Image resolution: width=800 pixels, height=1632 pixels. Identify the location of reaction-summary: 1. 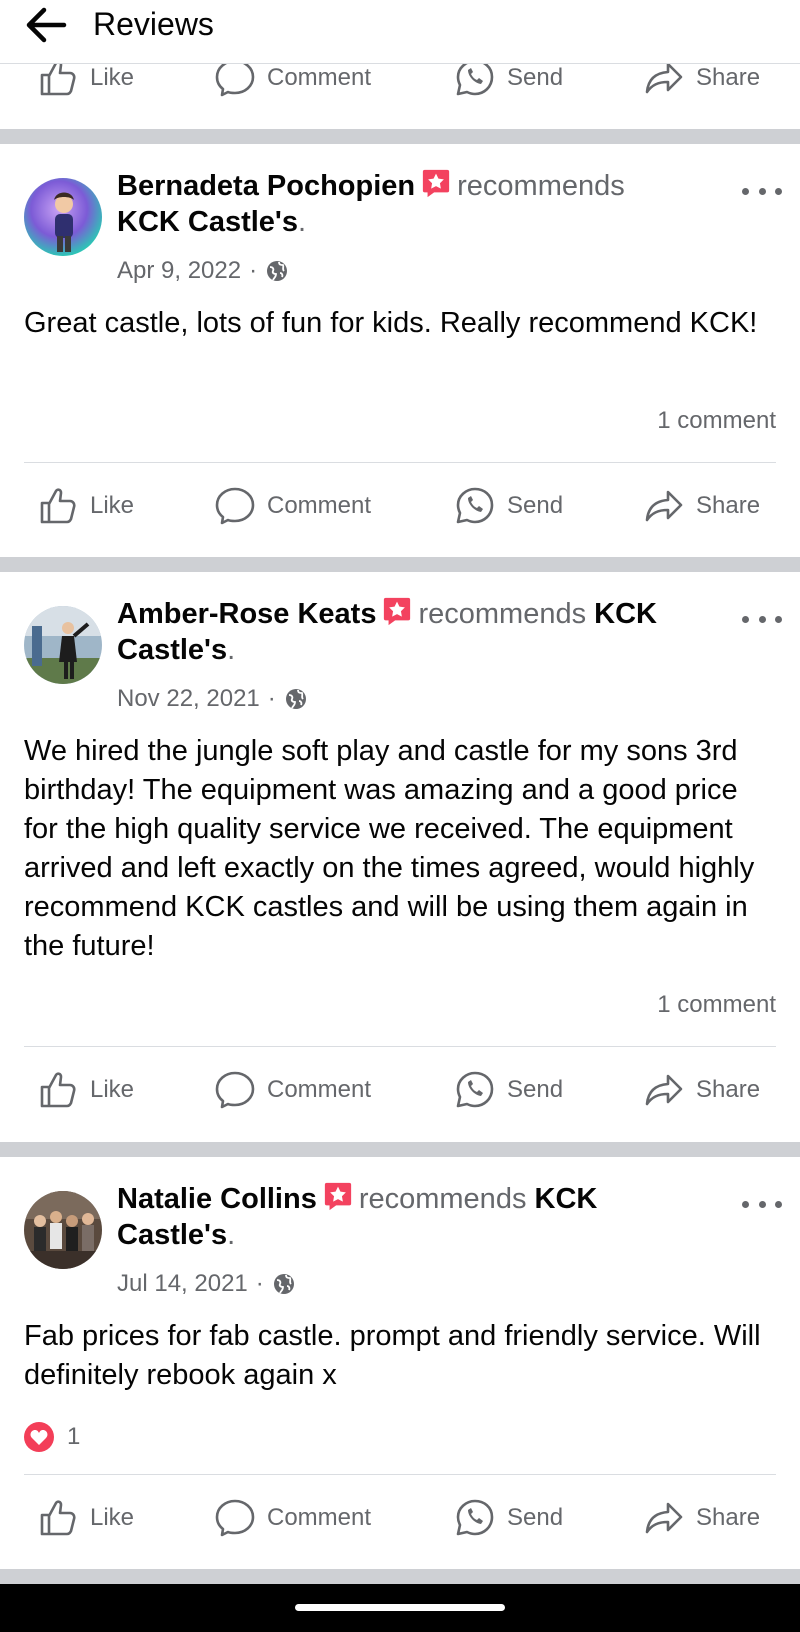
(51, 1437).